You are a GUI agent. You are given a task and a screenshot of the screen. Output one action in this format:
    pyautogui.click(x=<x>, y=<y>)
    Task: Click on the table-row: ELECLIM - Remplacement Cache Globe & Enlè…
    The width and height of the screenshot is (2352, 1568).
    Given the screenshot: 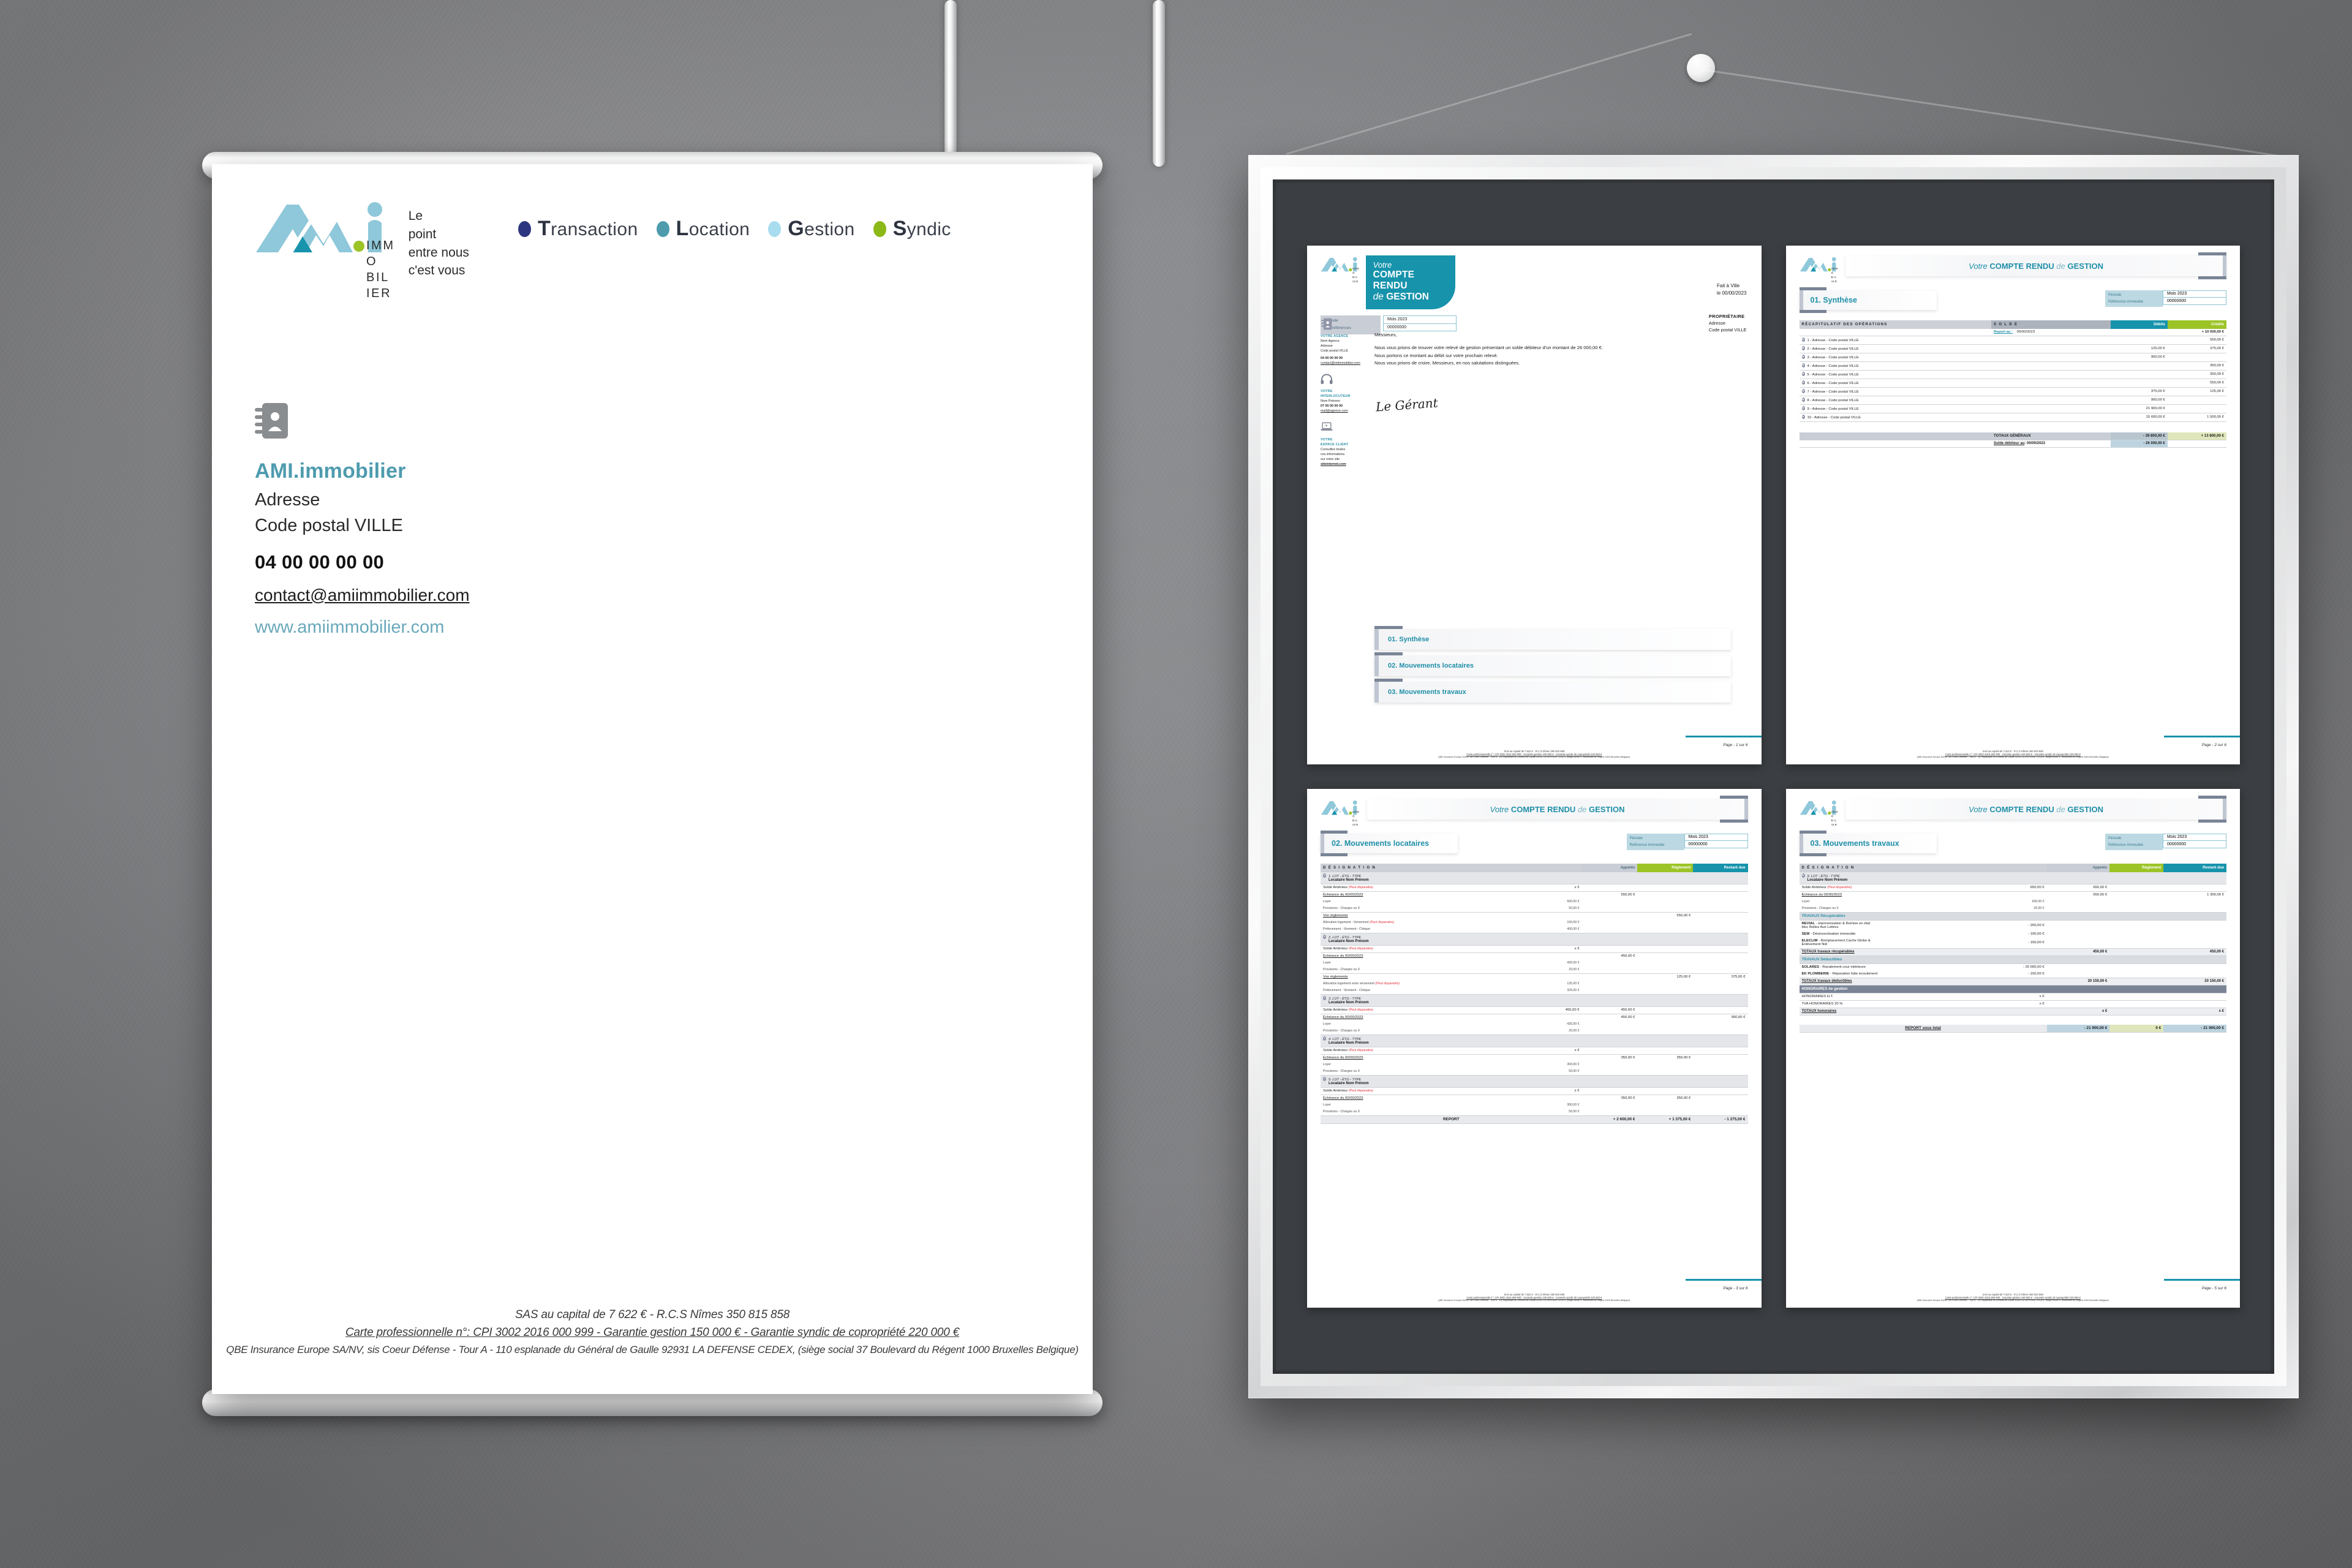 What is the action you would take?
    pyautogui.click(x=2013, y=943)
    